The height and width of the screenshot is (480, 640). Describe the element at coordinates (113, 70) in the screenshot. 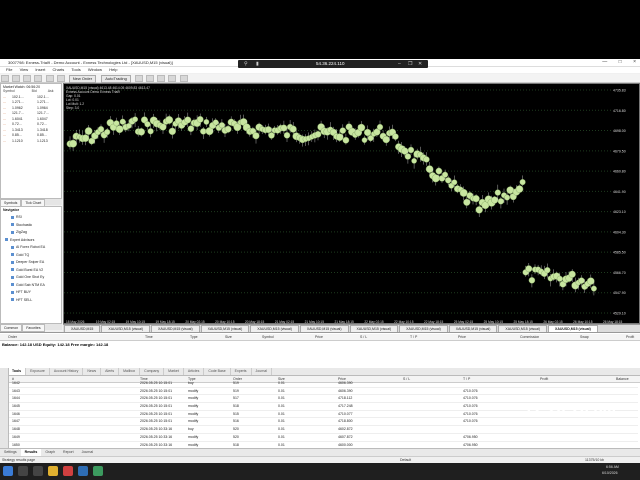

I see `menu-help: Help` at that location.